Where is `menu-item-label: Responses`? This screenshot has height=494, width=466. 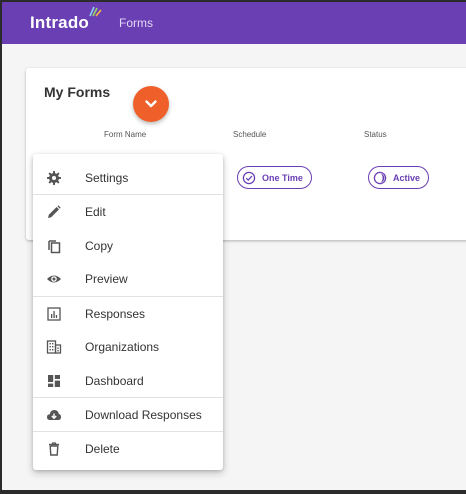 menu-item-label: Responses is located at coordinates (115, 313).